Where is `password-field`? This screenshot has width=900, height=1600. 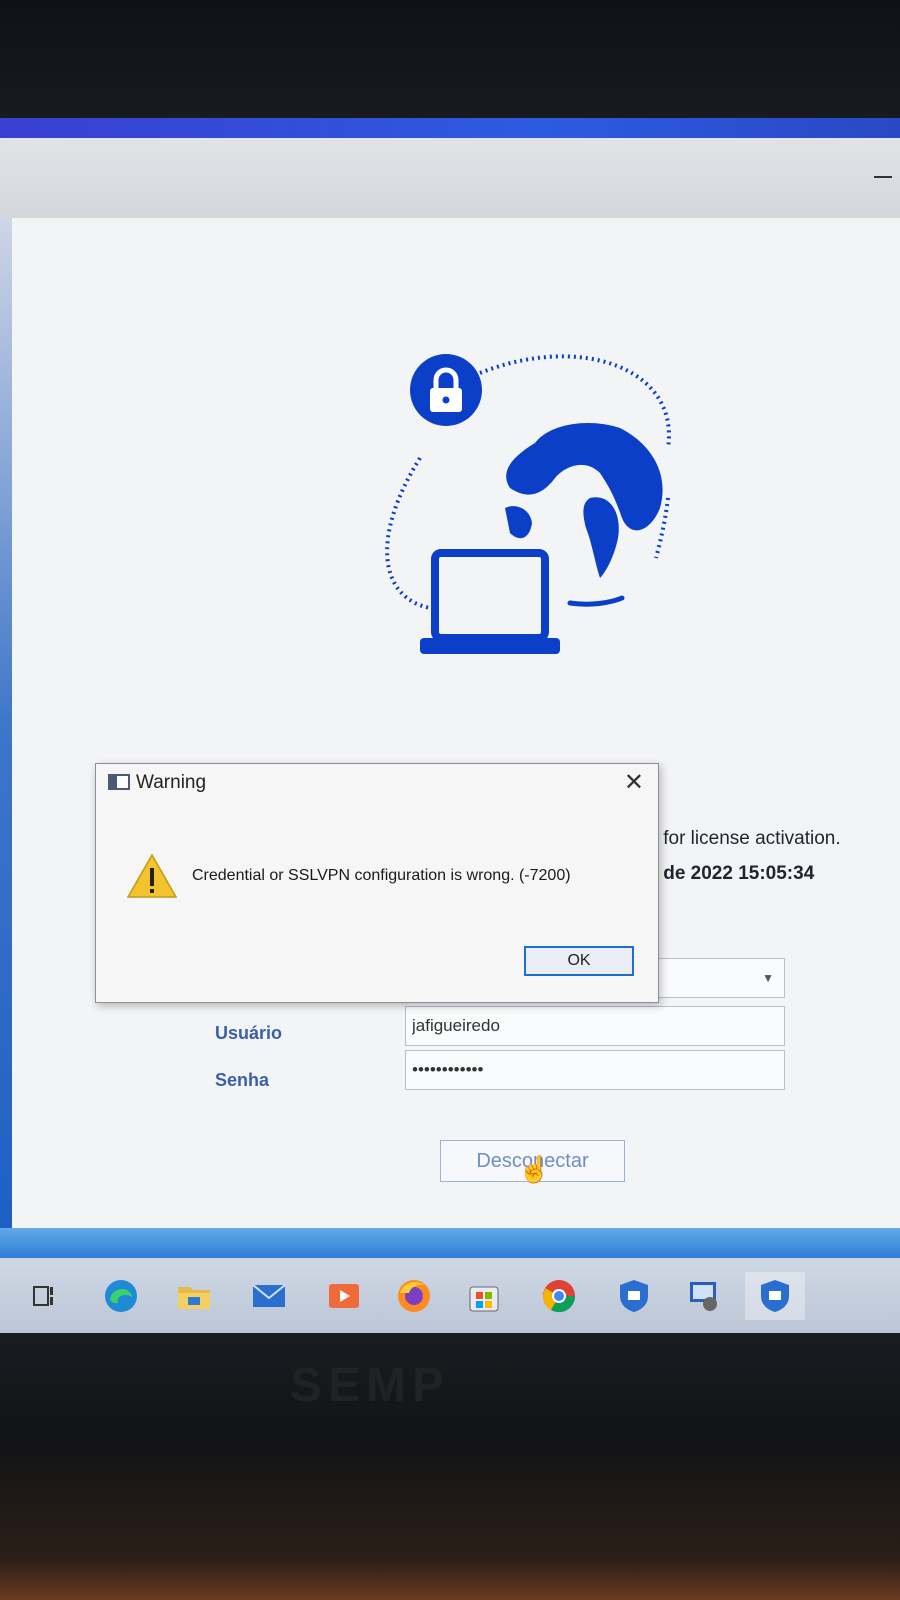
password-field is located at coordinates (595, 1070).